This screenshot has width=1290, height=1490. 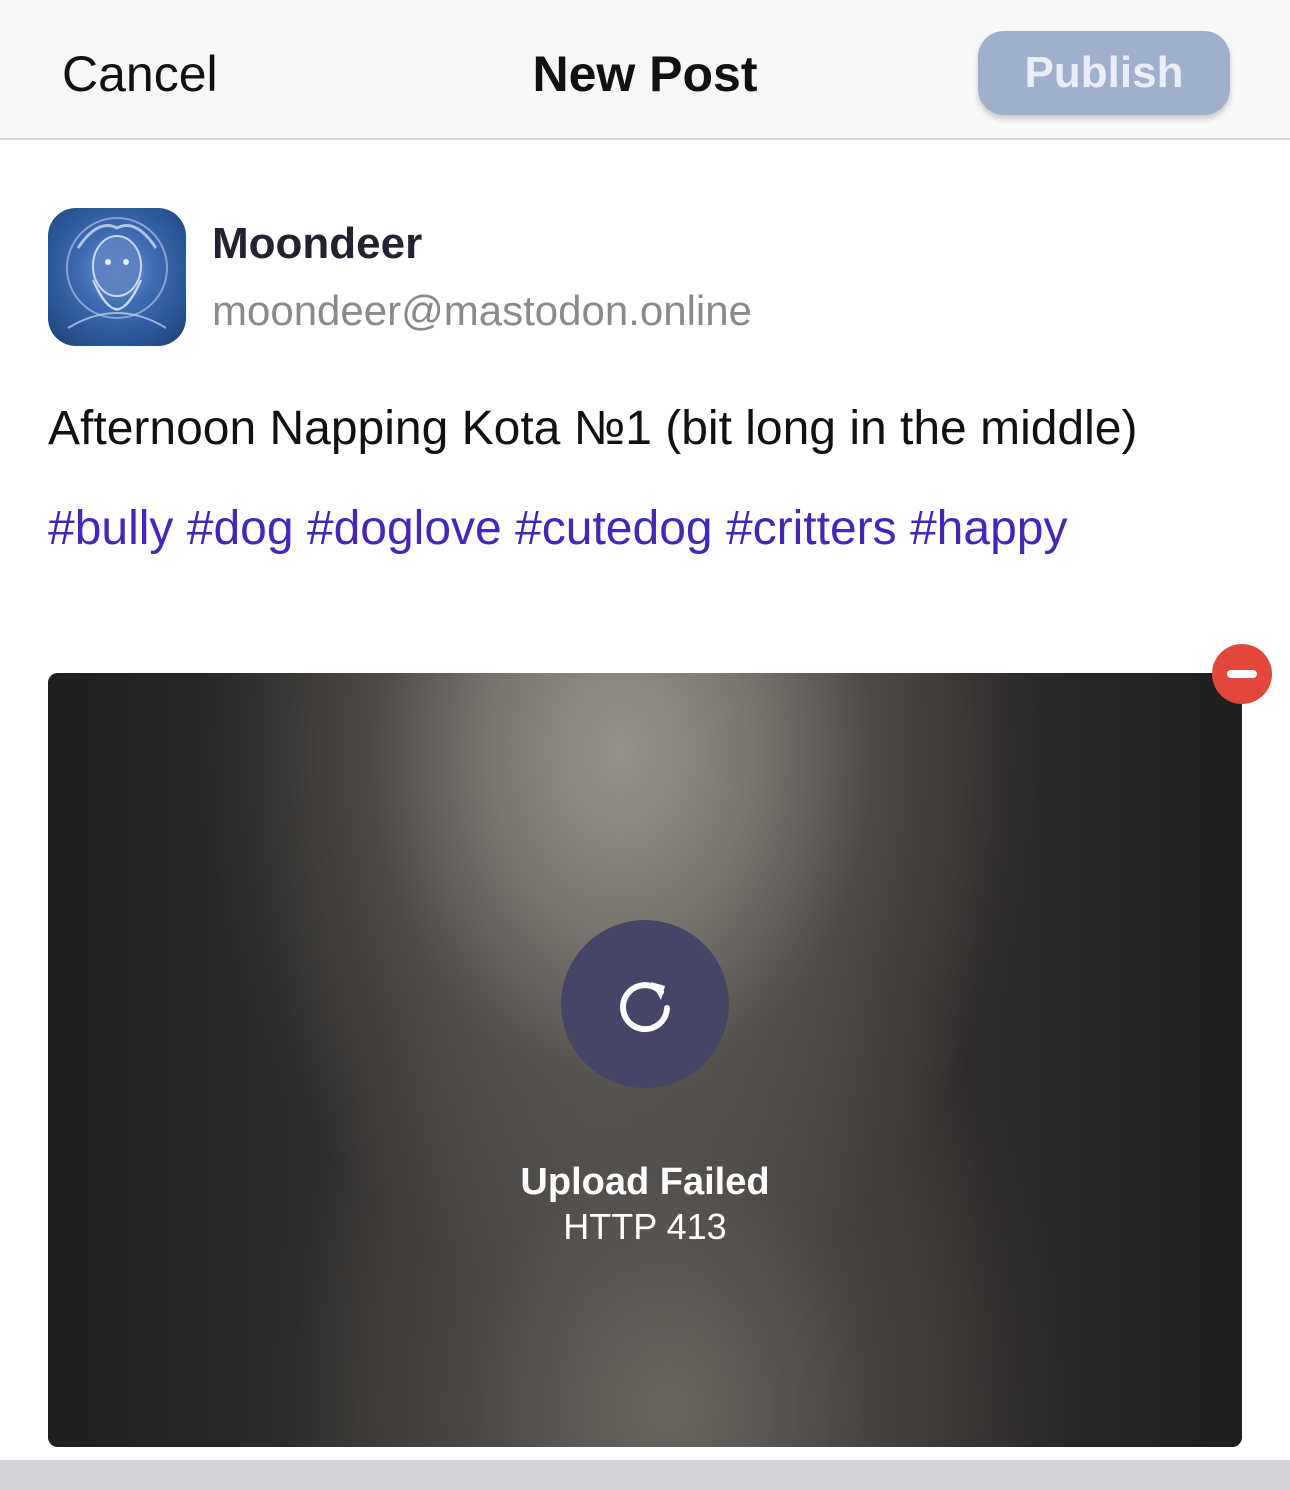 I want to click on hashtag-doglove: #doglove, so click(x=404, y=528).